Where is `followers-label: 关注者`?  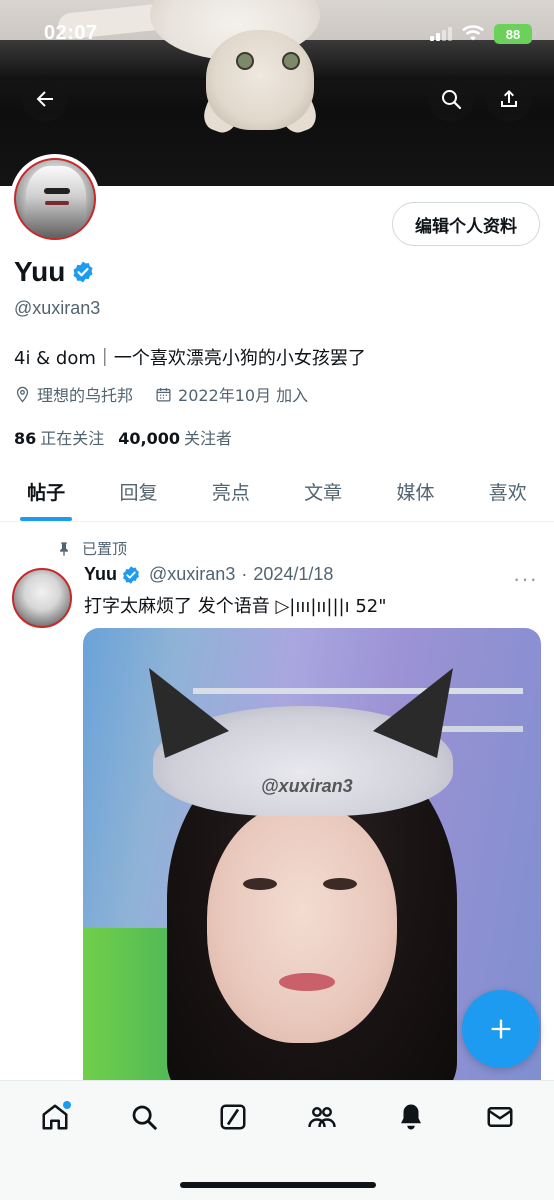 followers-label: 关注者 is located at coordinates (208, 438).